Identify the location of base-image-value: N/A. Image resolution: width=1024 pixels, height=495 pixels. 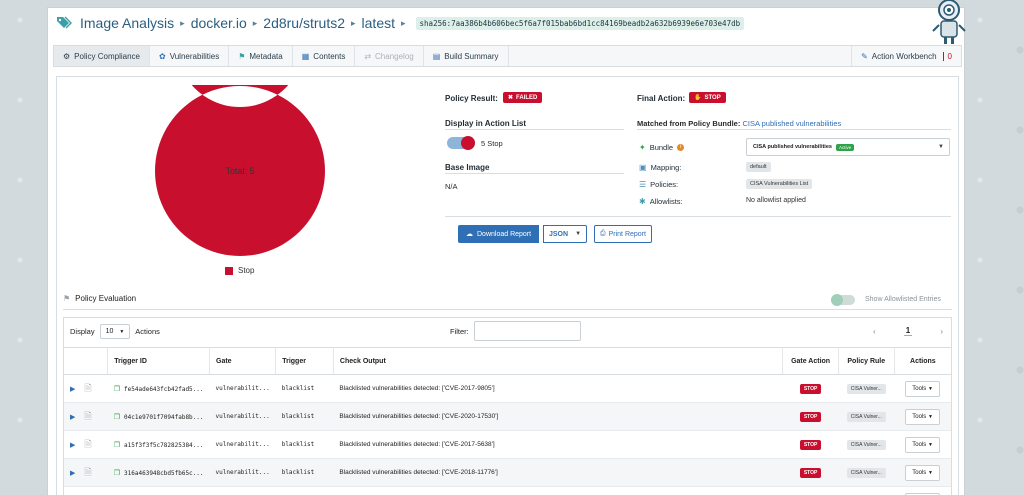
(451, 186).